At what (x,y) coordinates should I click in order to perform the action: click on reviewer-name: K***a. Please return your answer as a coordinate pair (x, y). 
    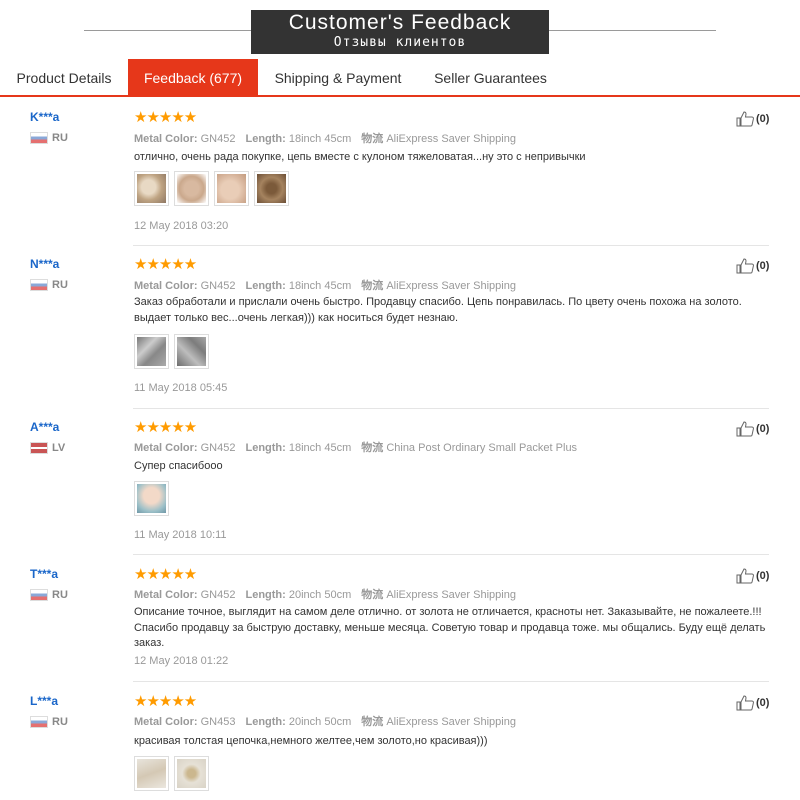
    Looking at the image, I should click on (44, 117).